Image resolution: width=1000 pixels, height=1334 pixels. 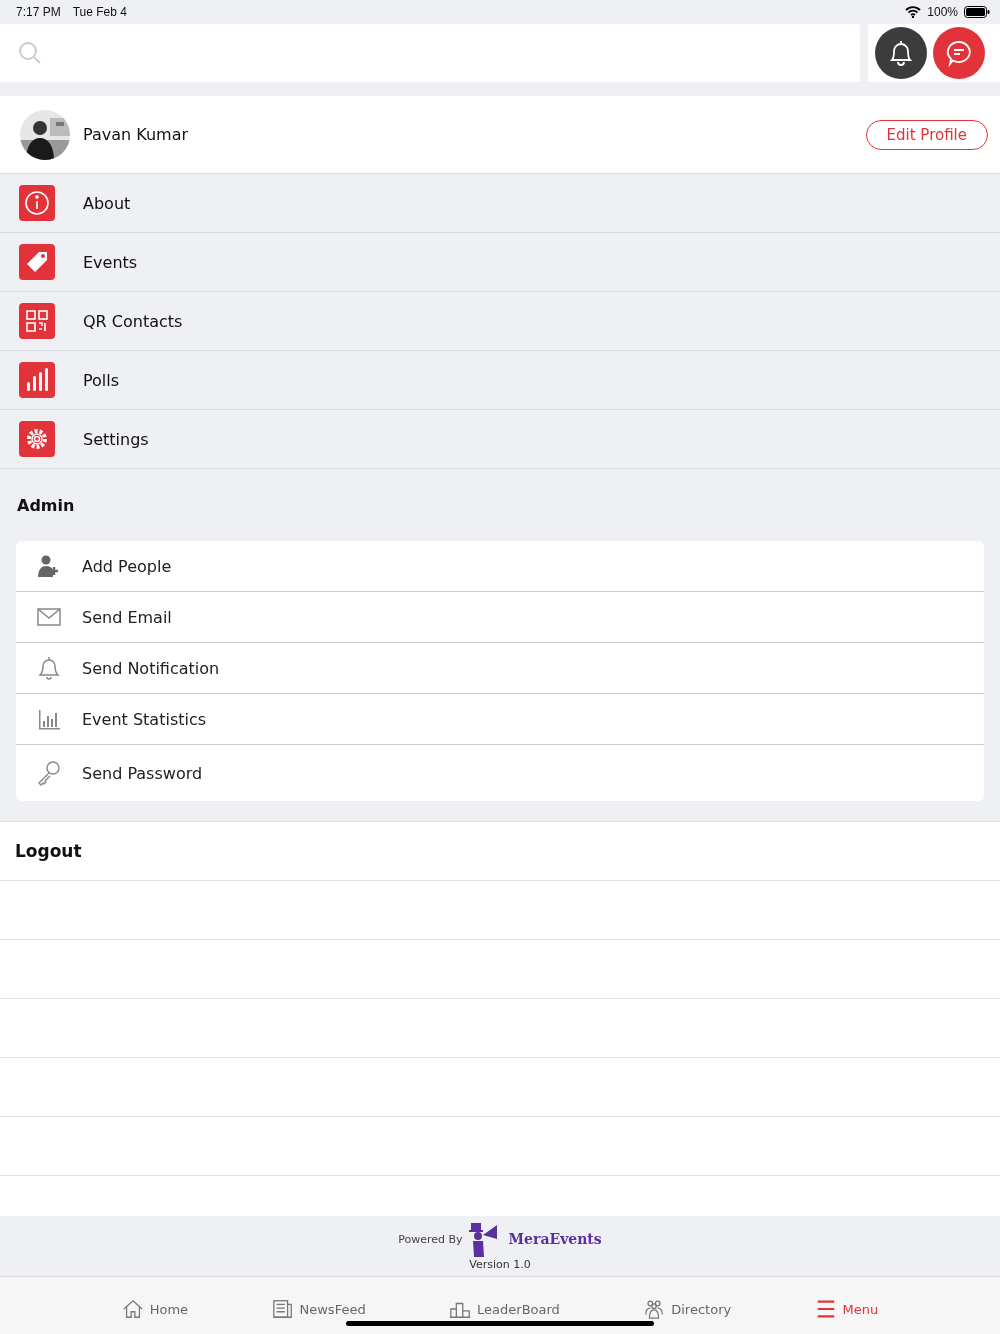 What do you see at coordinates (318, 1309) in the screenshot?
I see `tab: NewsFeed` at bounding box center [318, 1309].